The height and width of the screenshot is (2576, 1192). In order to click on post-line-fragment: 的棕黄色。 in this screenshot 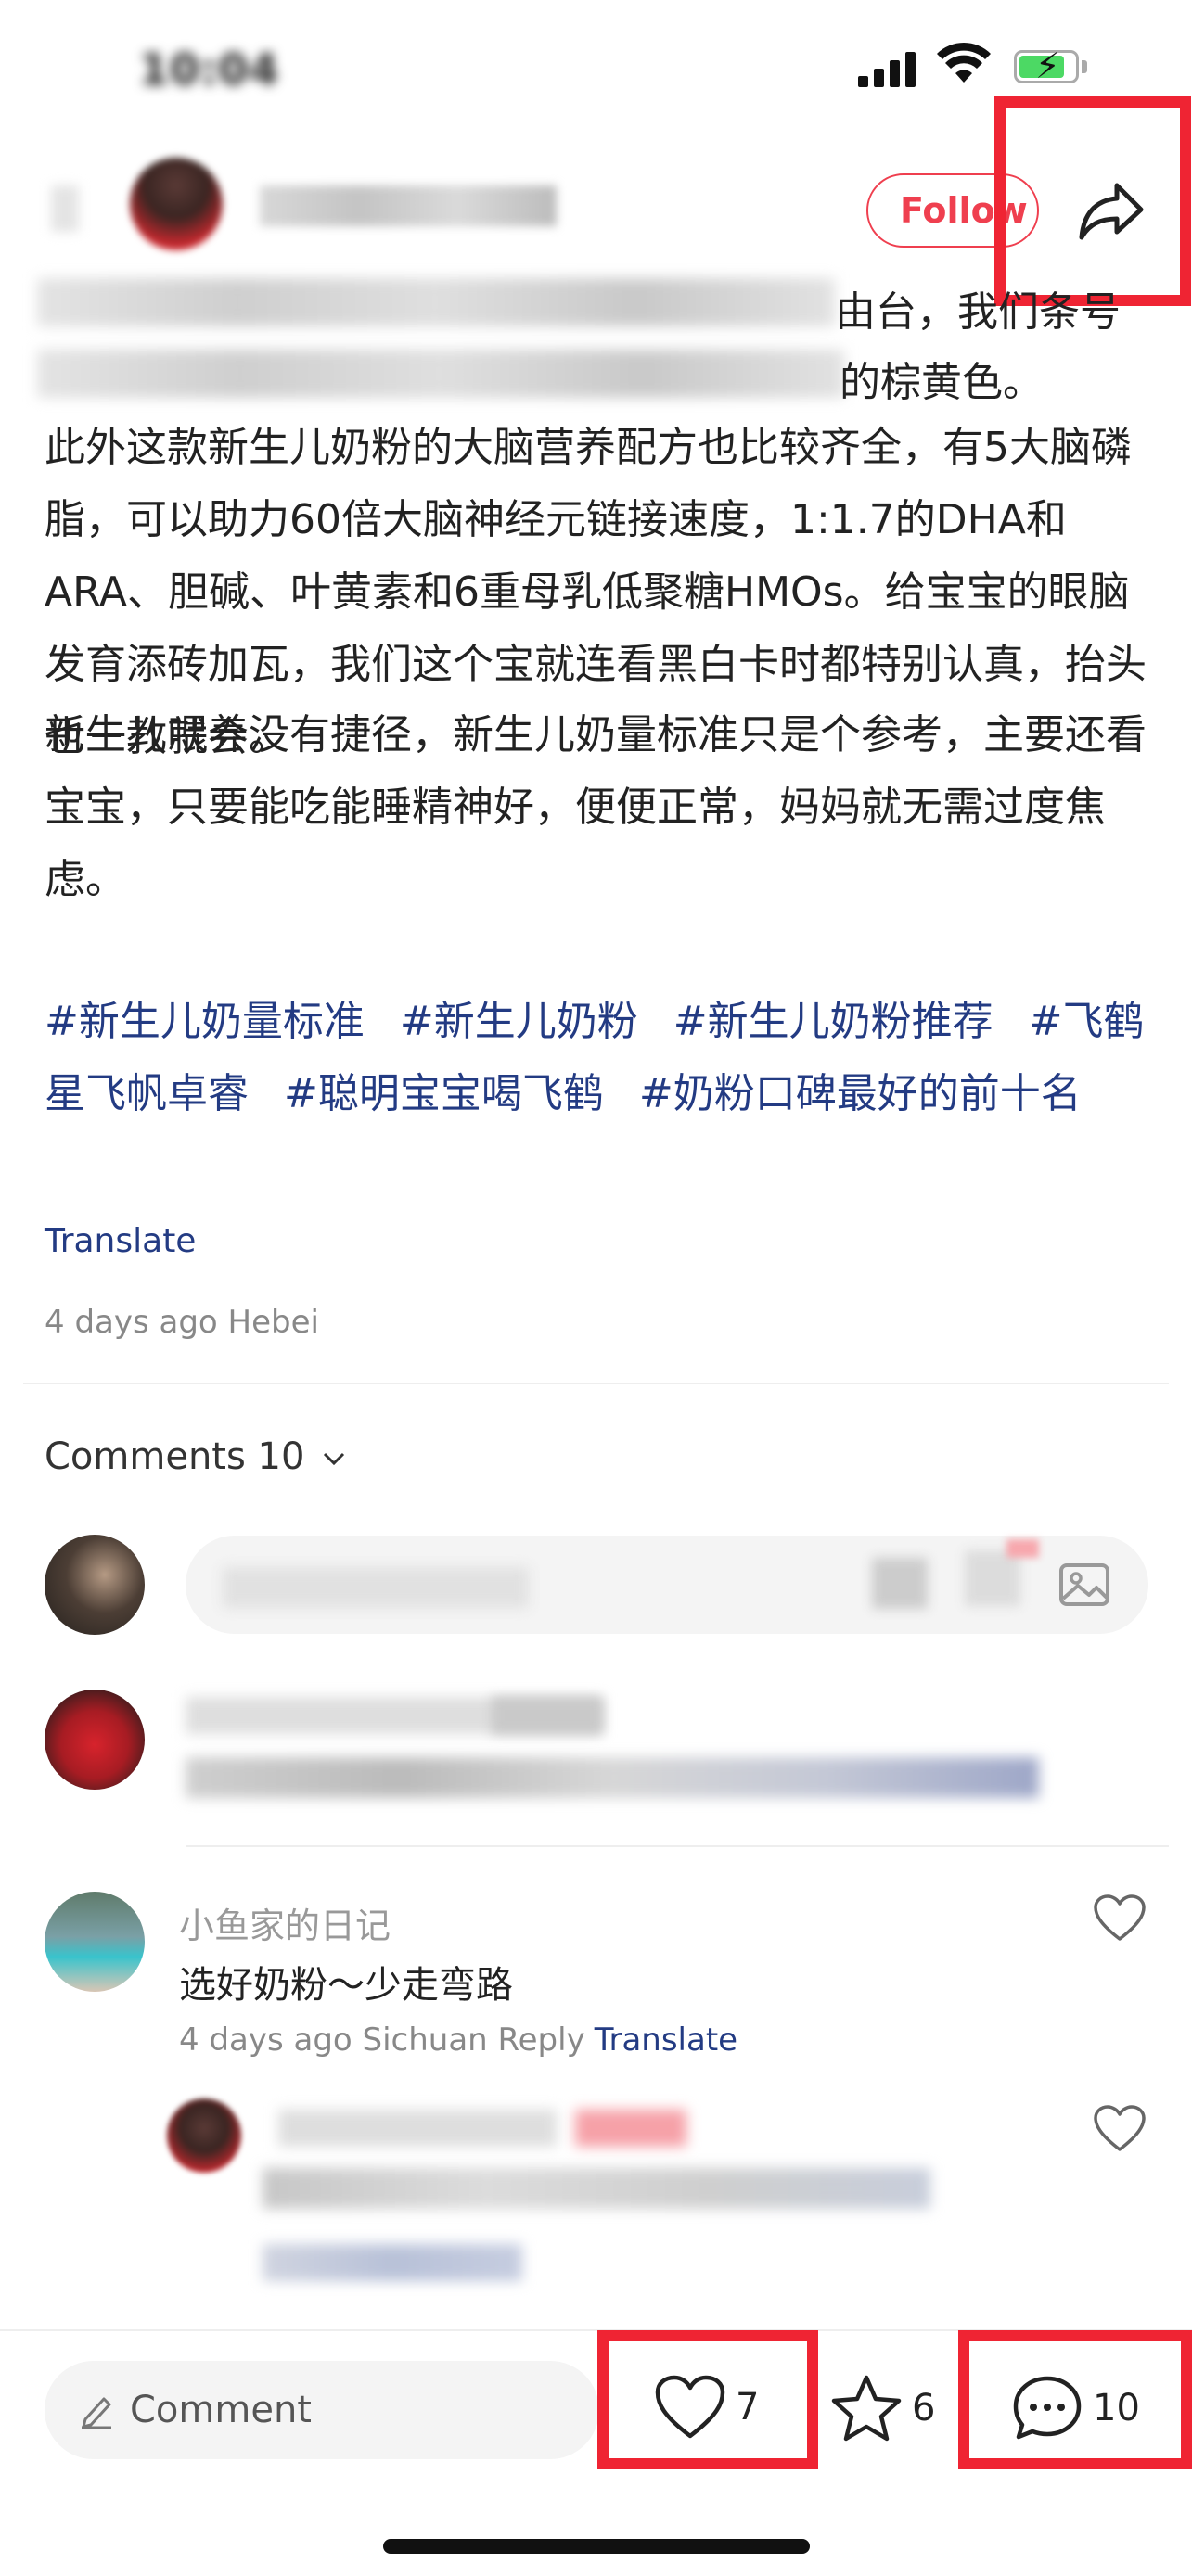, I will do `click(942, 383)`.